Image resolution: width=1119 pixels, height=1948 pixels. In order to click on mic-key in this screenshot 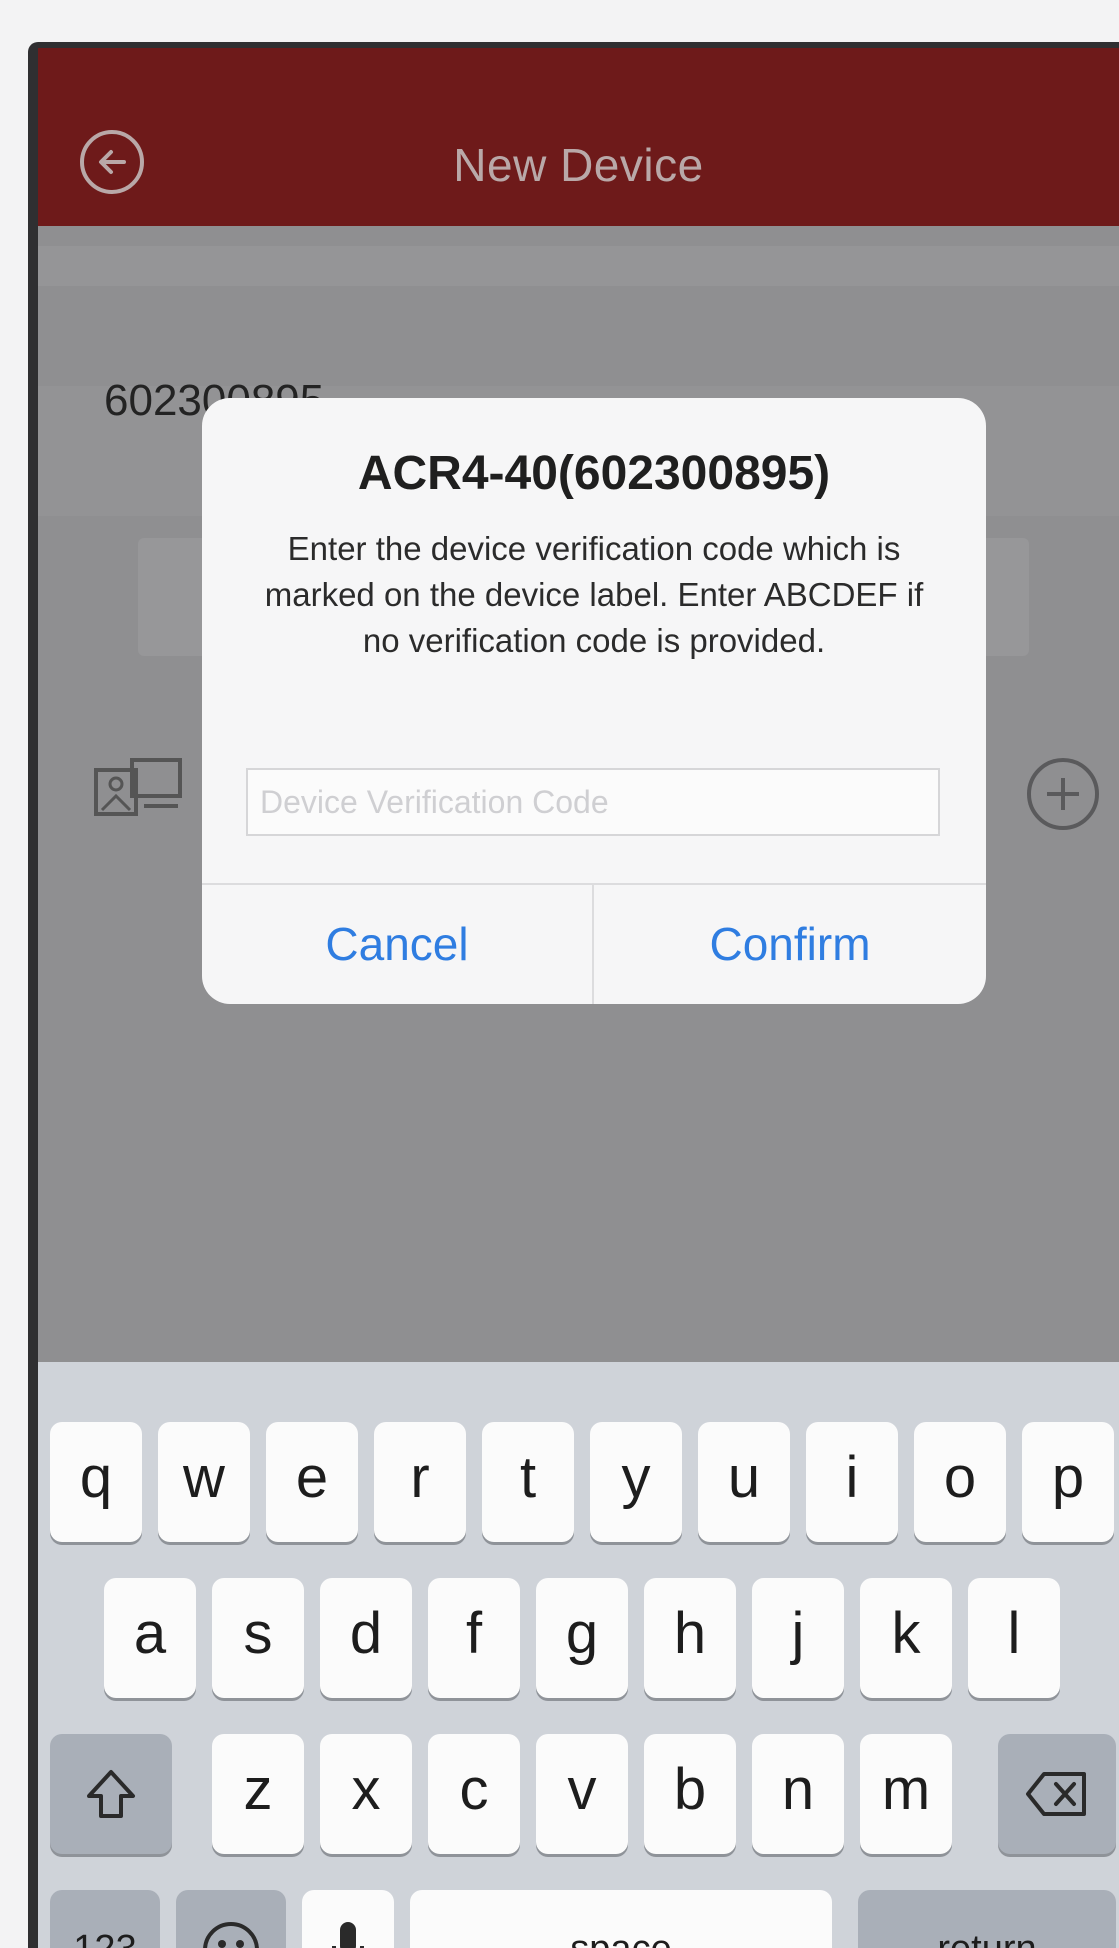, I will do `click(348, 1919)`.